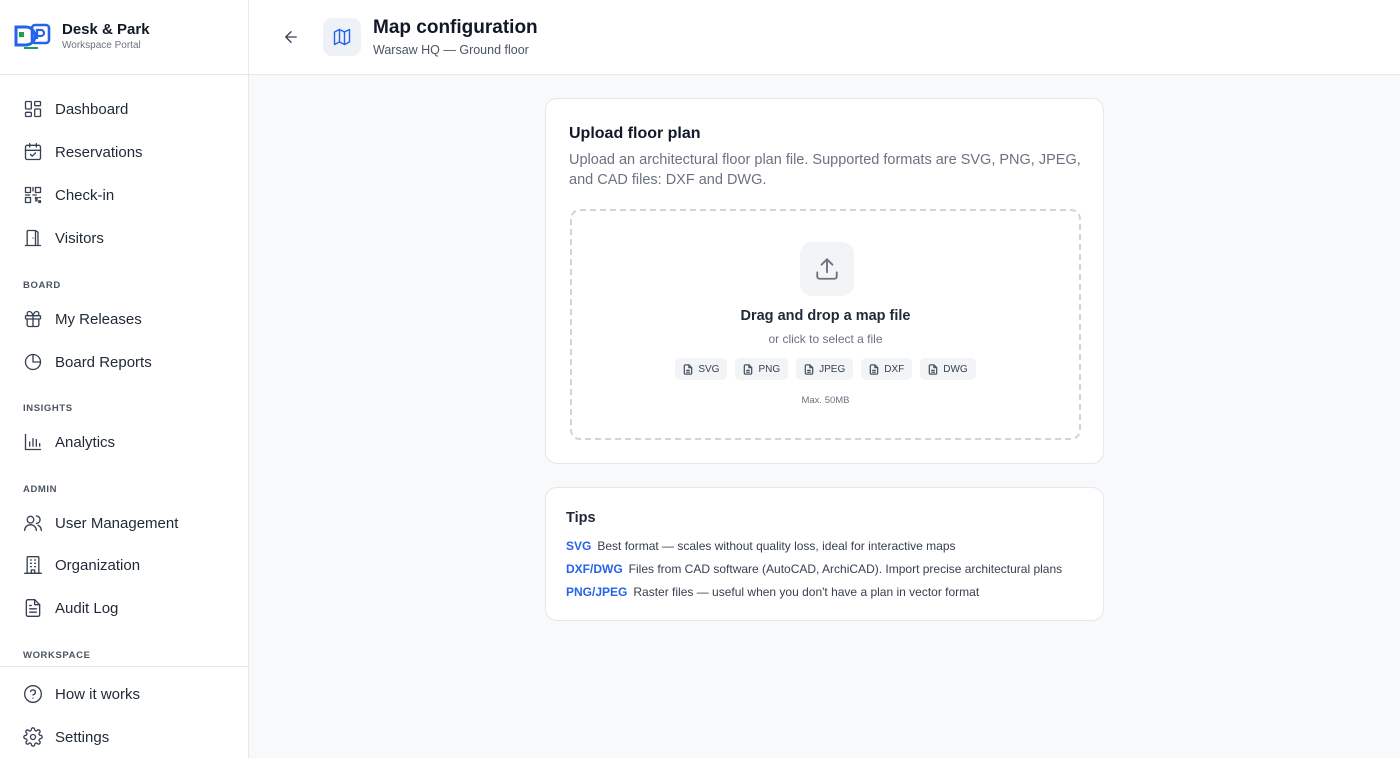 The image size is (1400, 758). Describe the element at coordinates (79, 238) in the screenshot. I see `sidebar-item-label: Visitors` at that location.